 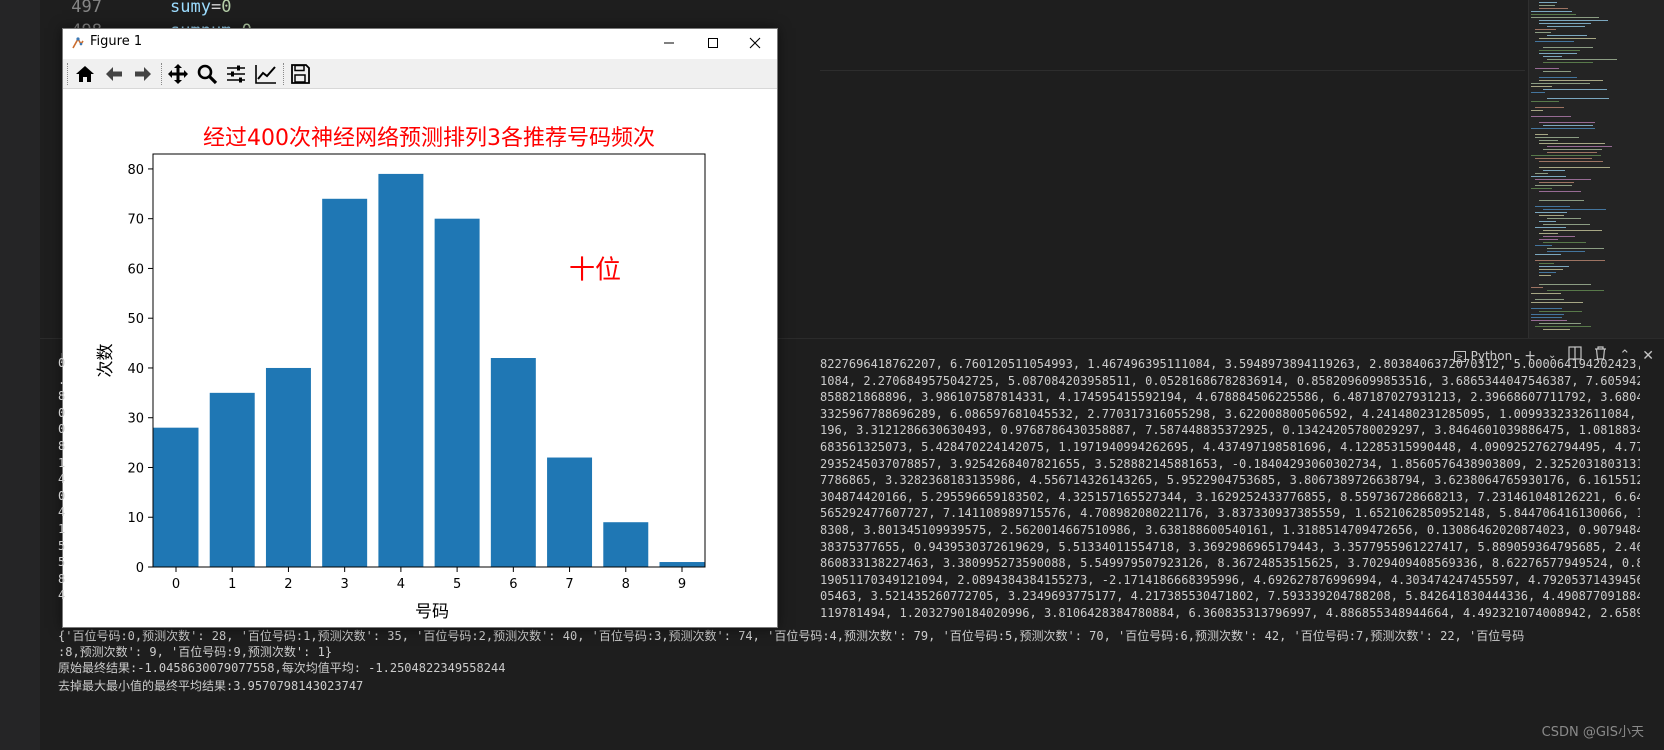 What do you see at coordinates (195, 652) in the screenshot?
I see `terminal-dict-line: :8,预测次数': 9, '百位号码:9,预测次数': 1}` at bounding box center [195, 652].